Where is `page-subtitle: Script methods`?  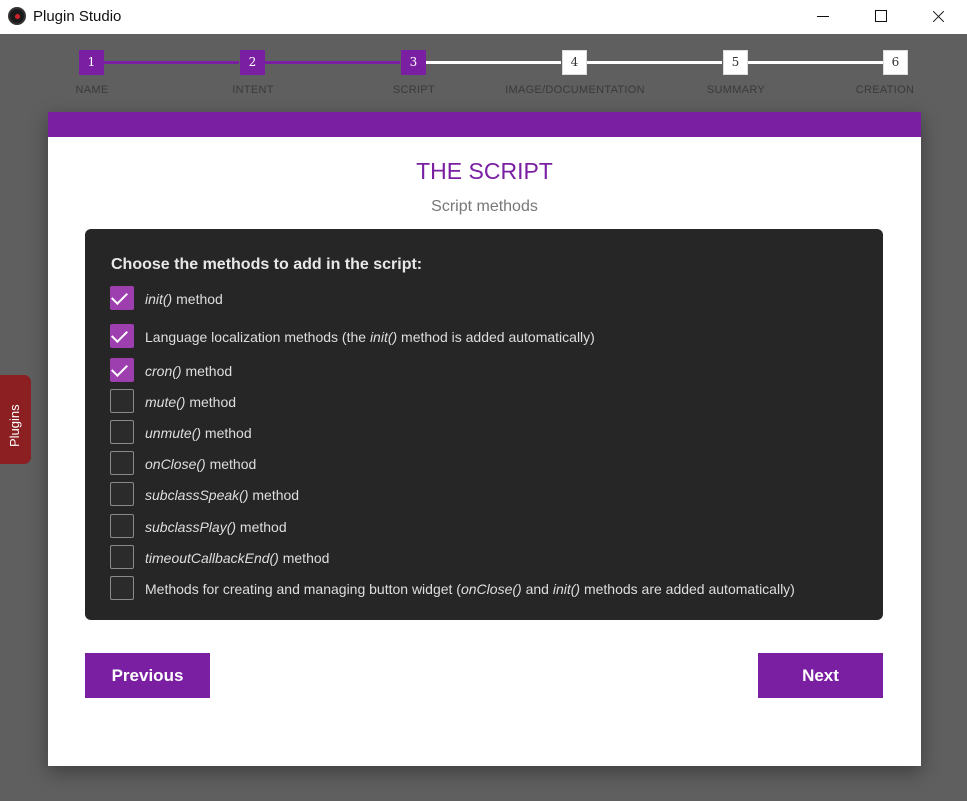
page-subtitle: Script methods is located at coordinates (484, 206).